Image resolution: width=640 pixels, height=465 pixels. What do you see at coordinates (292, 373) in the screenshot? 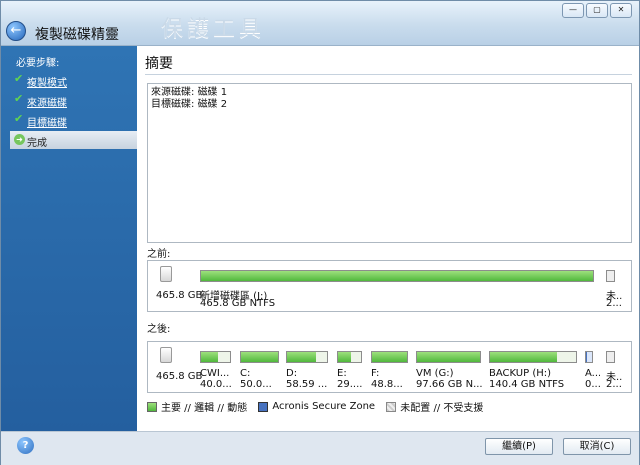
I see `partition-name: D:` at bounding box center [292, 373].